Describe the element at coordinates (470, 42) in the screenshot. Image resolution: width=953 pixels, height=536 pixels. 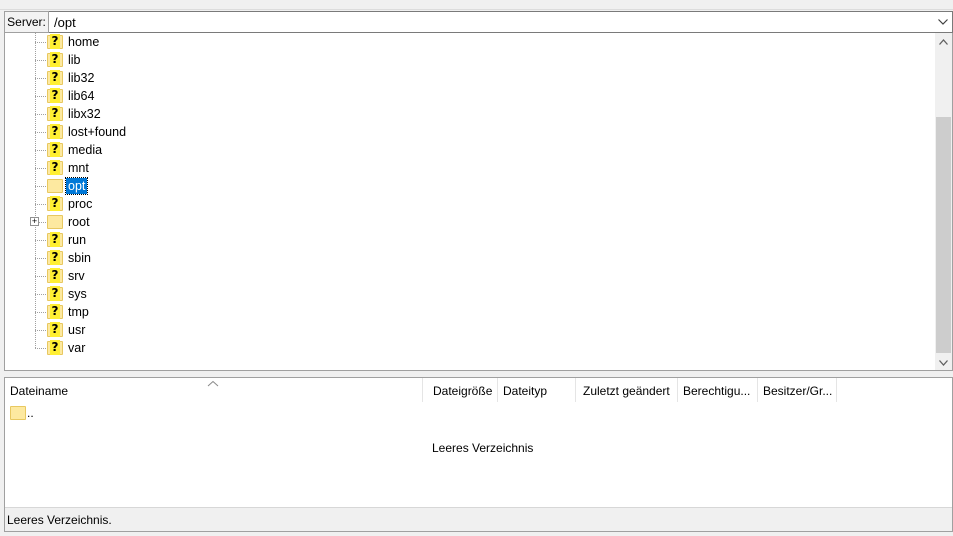
I see `tree-item-home: ? home` at that location.